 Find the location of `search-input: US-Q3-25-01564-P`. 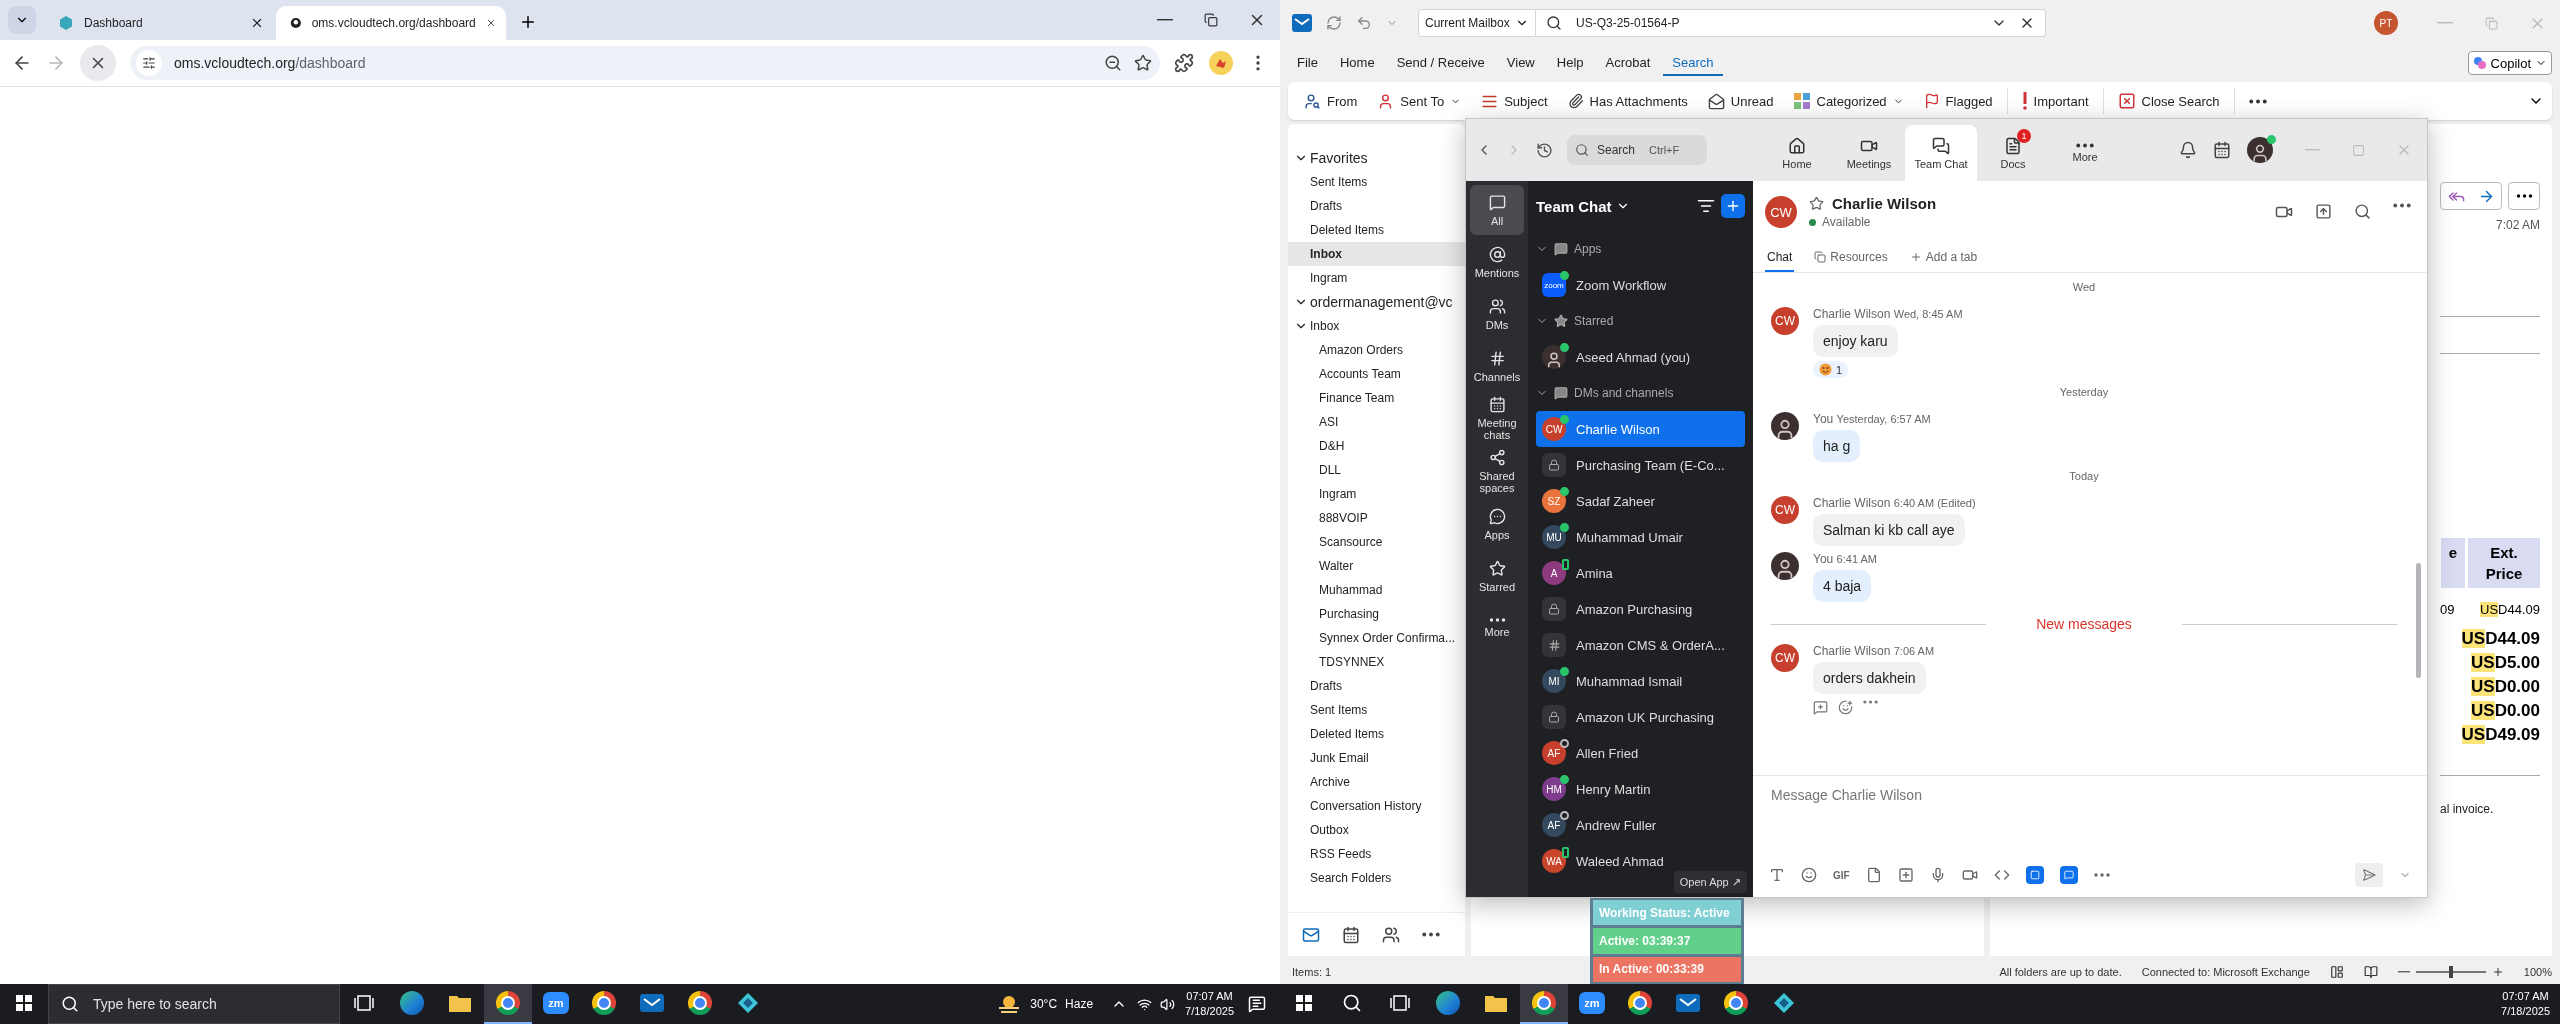

search-input: US-Q3-25-01564-P is located at coordinates (1776, 23).